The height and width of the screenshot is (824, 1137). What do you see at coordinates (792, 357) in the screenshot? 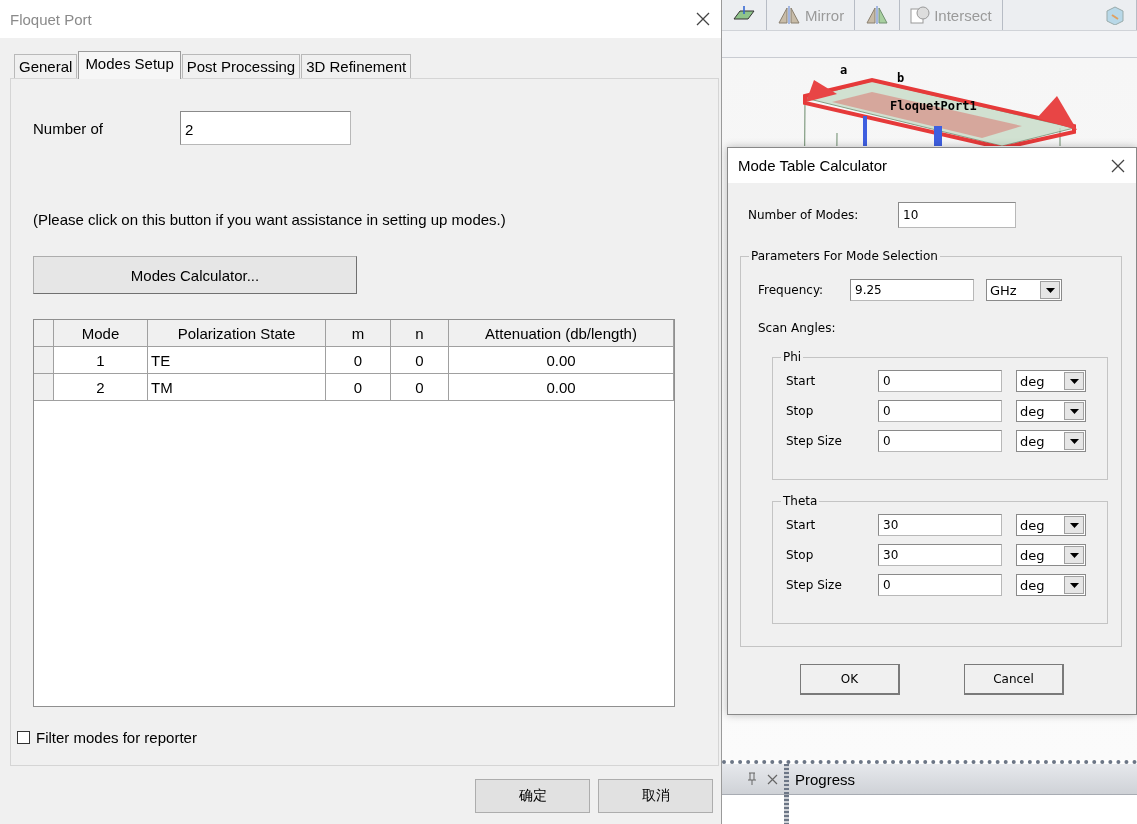
I see `group-title: Phi` at bounding box center [792, 357].